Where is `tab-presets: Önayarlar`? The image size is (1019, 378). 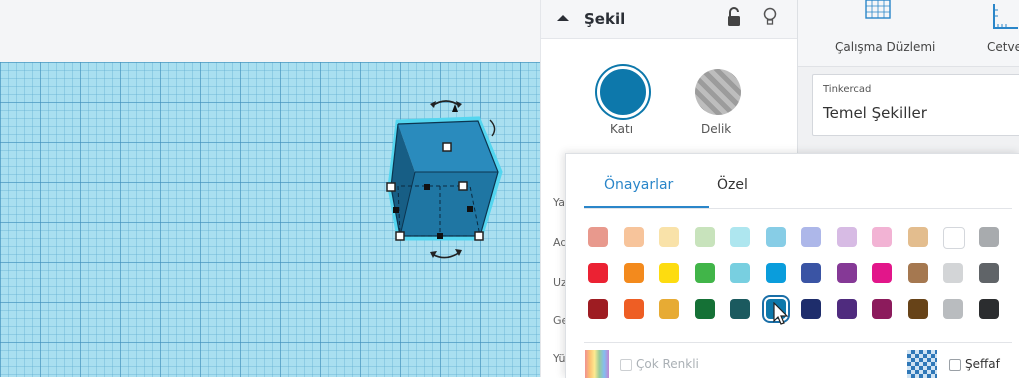 tab-presets: Önayarlar is located at coordinates (638, 185).